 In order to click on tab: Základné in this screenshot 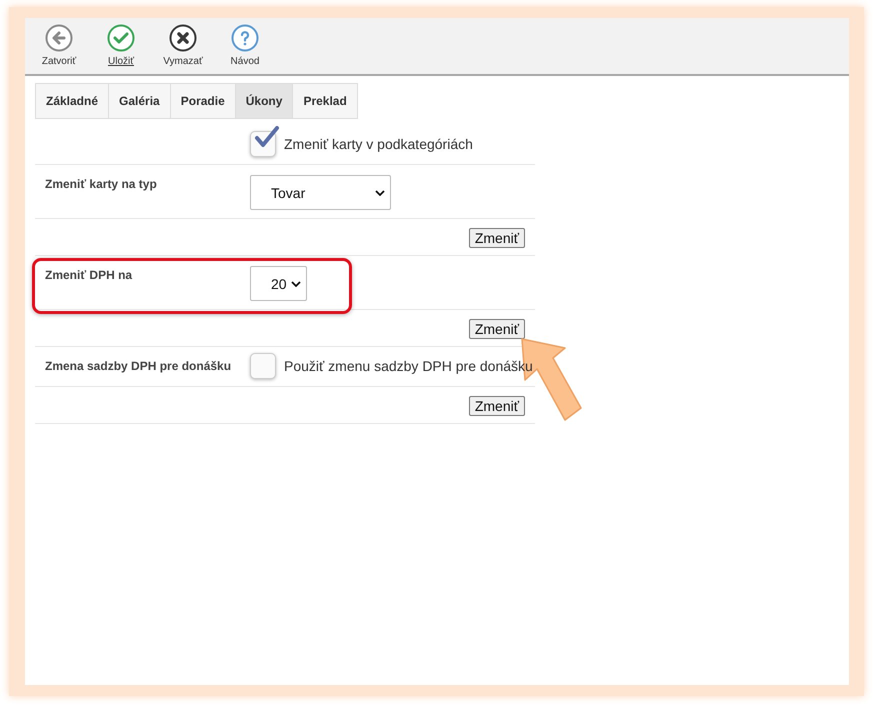, I will do `click(72, 101)`.